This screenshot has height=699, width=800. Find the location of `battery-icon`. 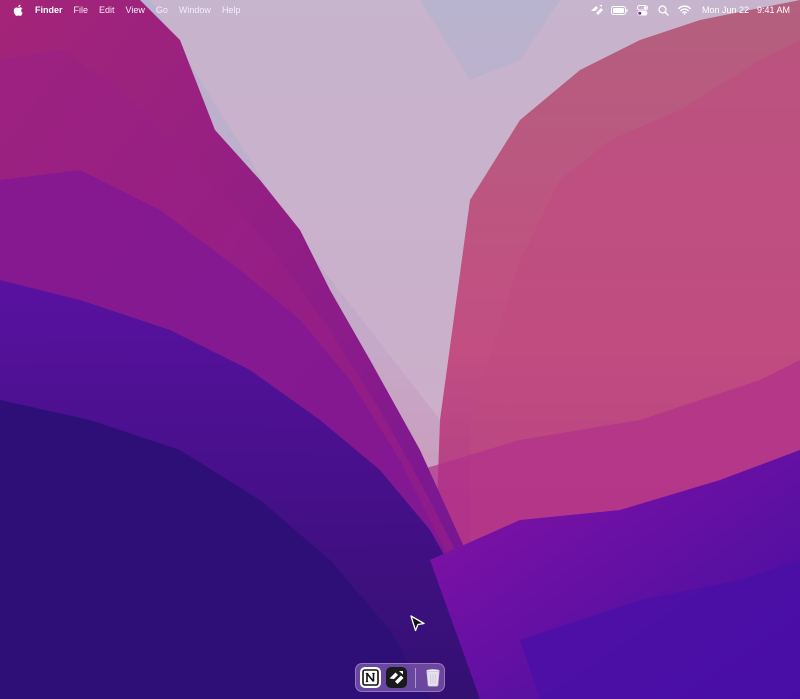

battery-icon is located at coordinates (620, 10).